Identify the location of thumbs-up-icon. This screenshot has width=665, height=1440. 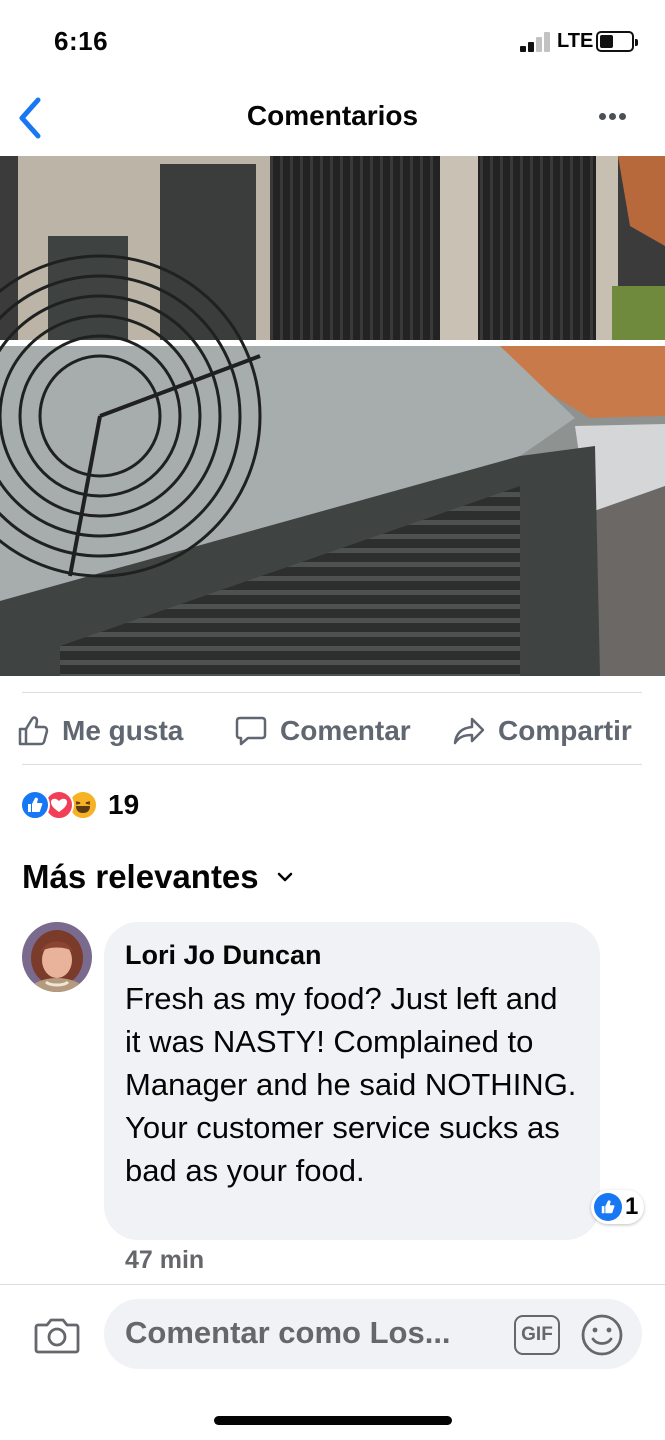
(33, 731).